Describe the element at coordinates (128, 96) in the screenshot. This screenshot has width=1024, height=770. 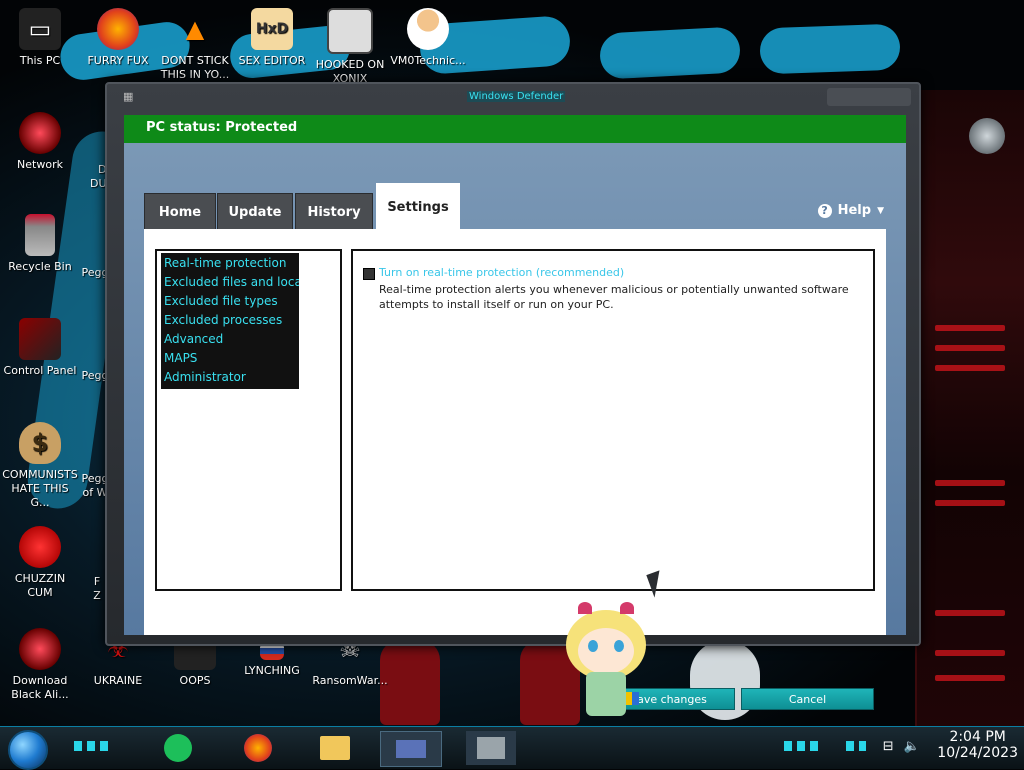
I see `window-app-icon: ▦` at that location.